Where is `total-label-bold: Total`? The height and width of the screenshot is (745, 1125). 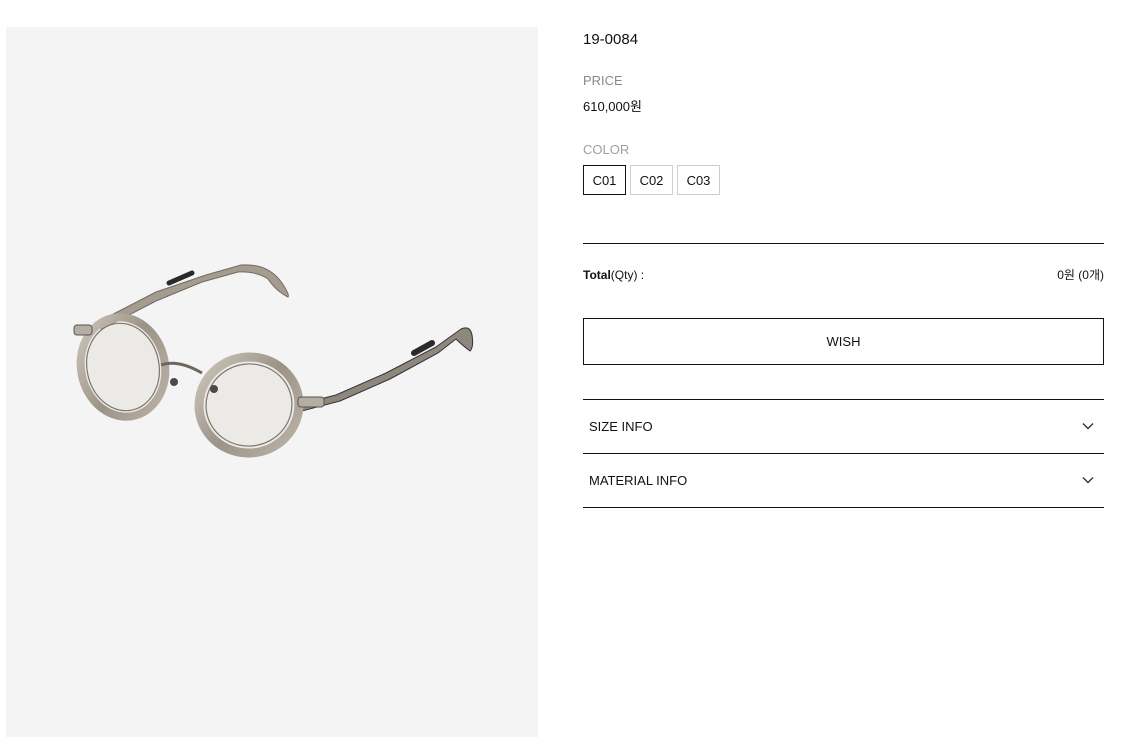 total-label-bold: Total is located at coordinates (597, 275).